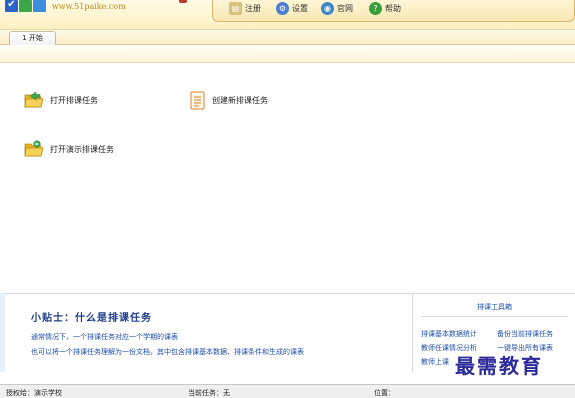  I want to click on tool-link-backup-task: 备份当前排课任务, so click(525, 334).